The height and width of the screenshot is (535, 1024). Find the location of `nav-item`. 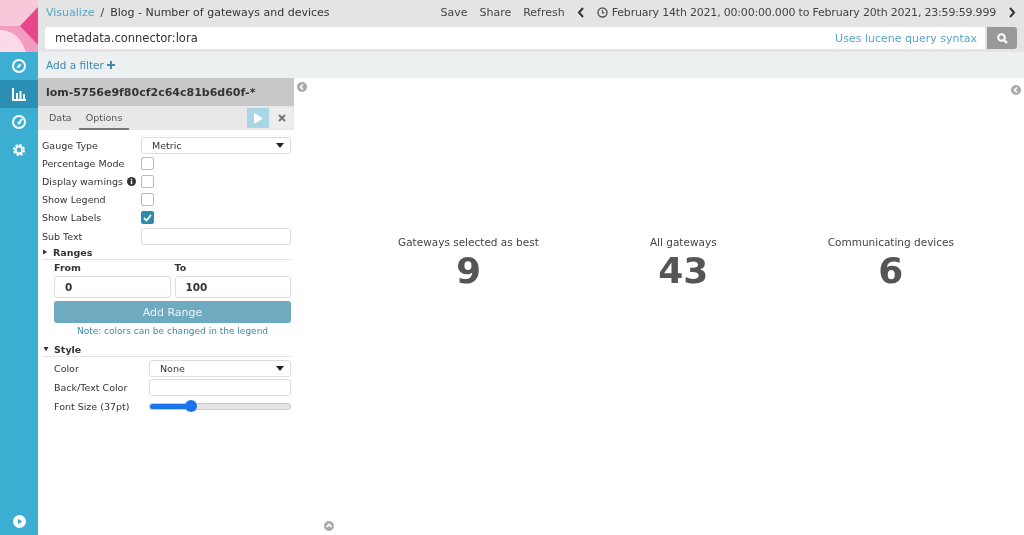

nav-item is located at coordinates (19, 94).